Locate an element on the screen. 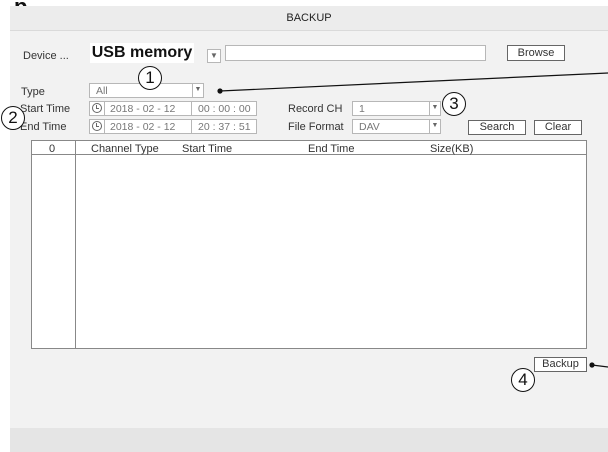 The width and height of the screenshot is (608, 452). callout-3: 3 is located at coordinates (454, 104).